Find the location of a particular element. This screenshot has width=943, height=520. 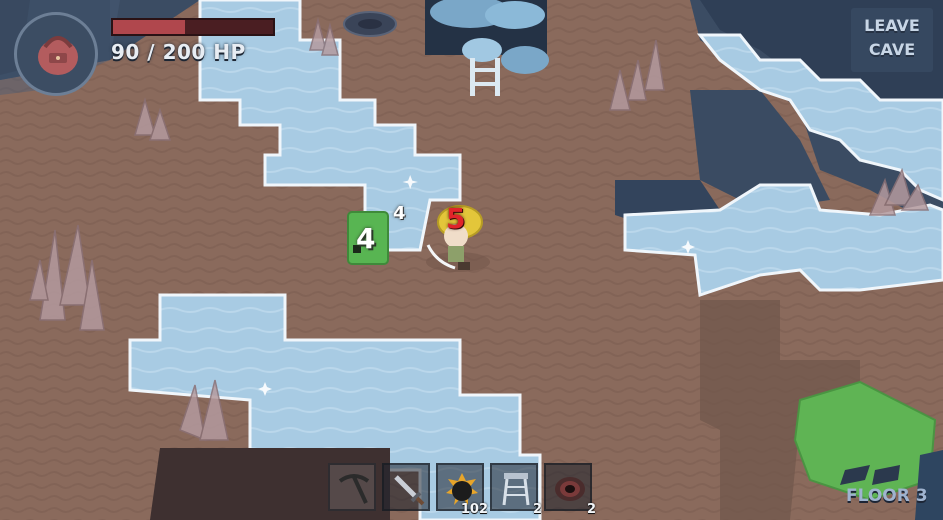

hole-portal-icon is located at coordinates (570, 489).